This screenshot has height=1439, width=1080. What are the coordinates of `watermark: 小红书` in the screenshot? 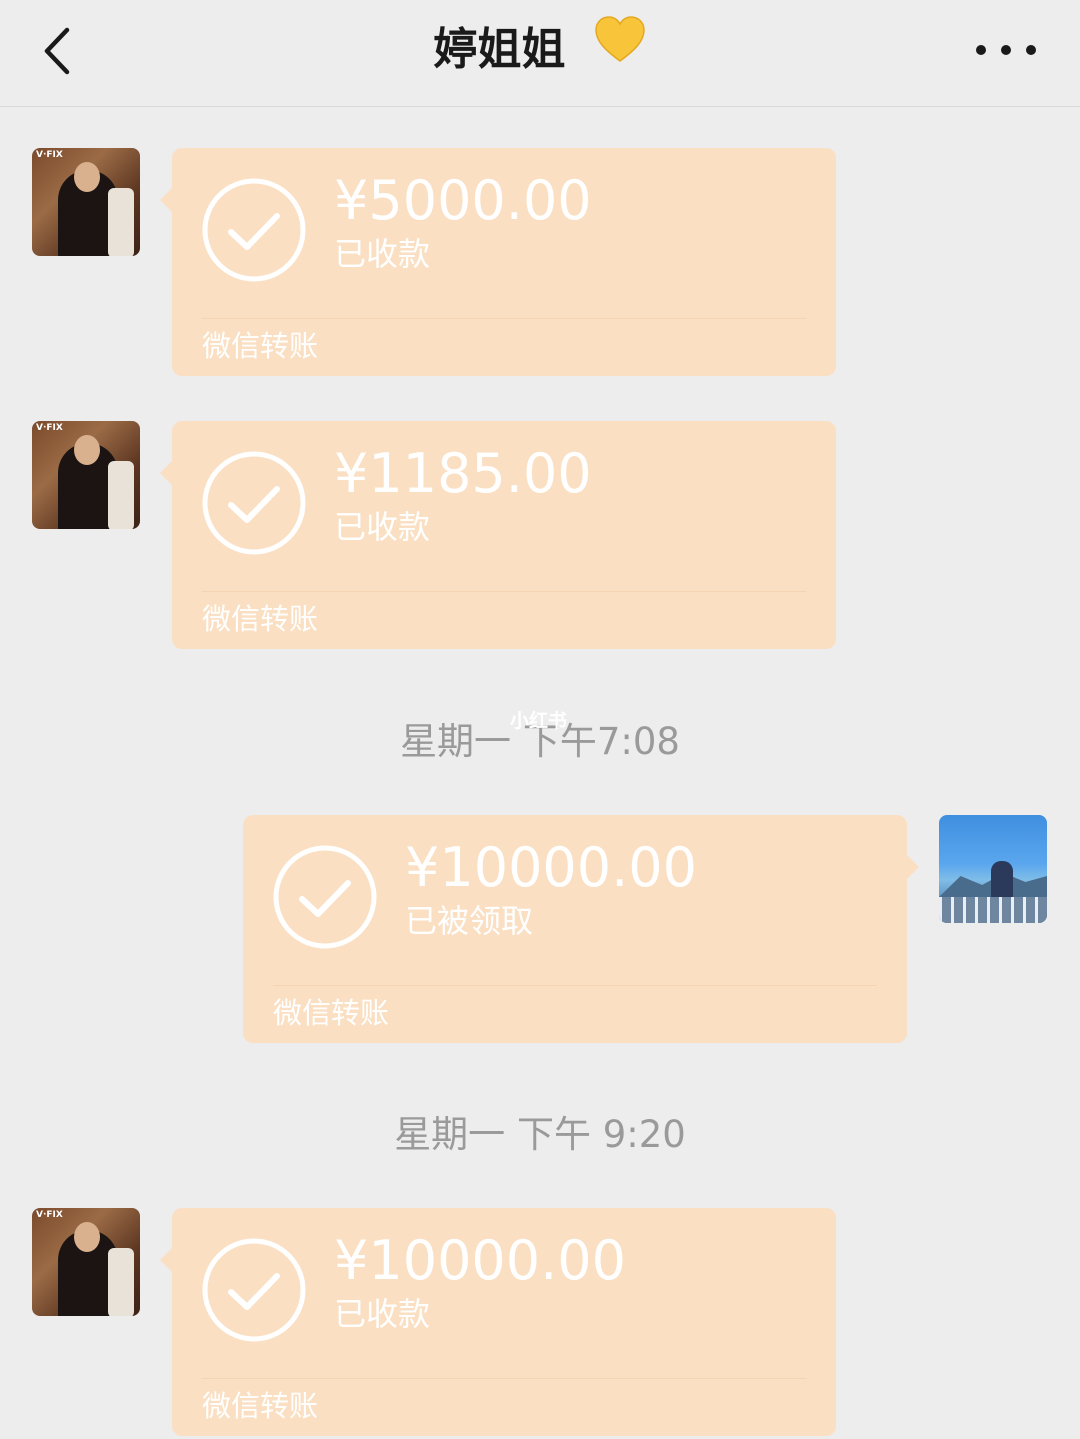 It's located at (539, 721).